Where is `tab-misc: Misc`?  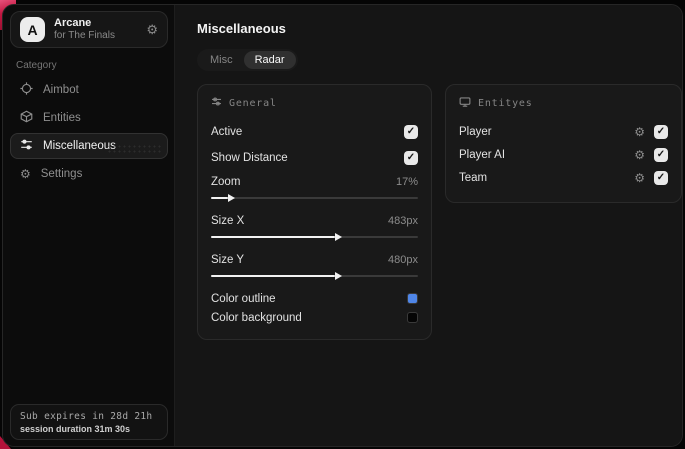 tab-misc: Misc is located at coordinates (221, 60).